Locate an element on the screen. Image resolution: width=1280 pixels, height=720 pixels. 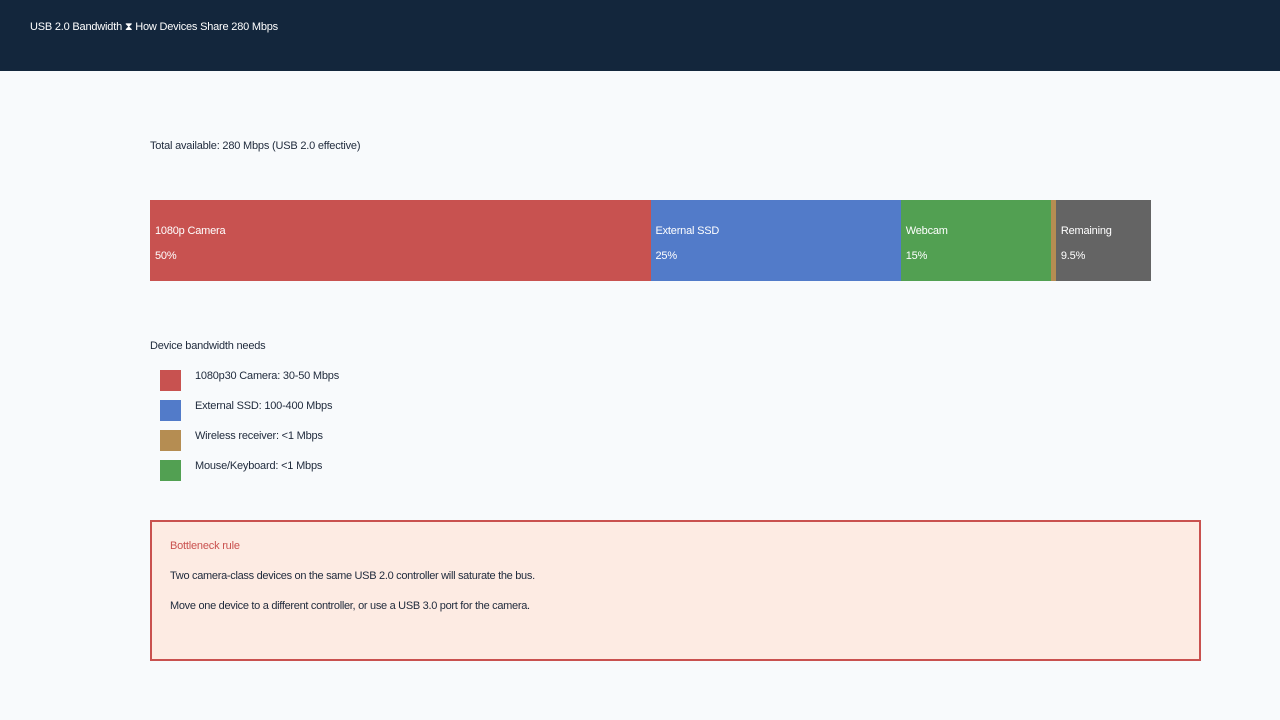
legend-label: External SSD: 100-400 Mbps is located at coordinates (264, 406).